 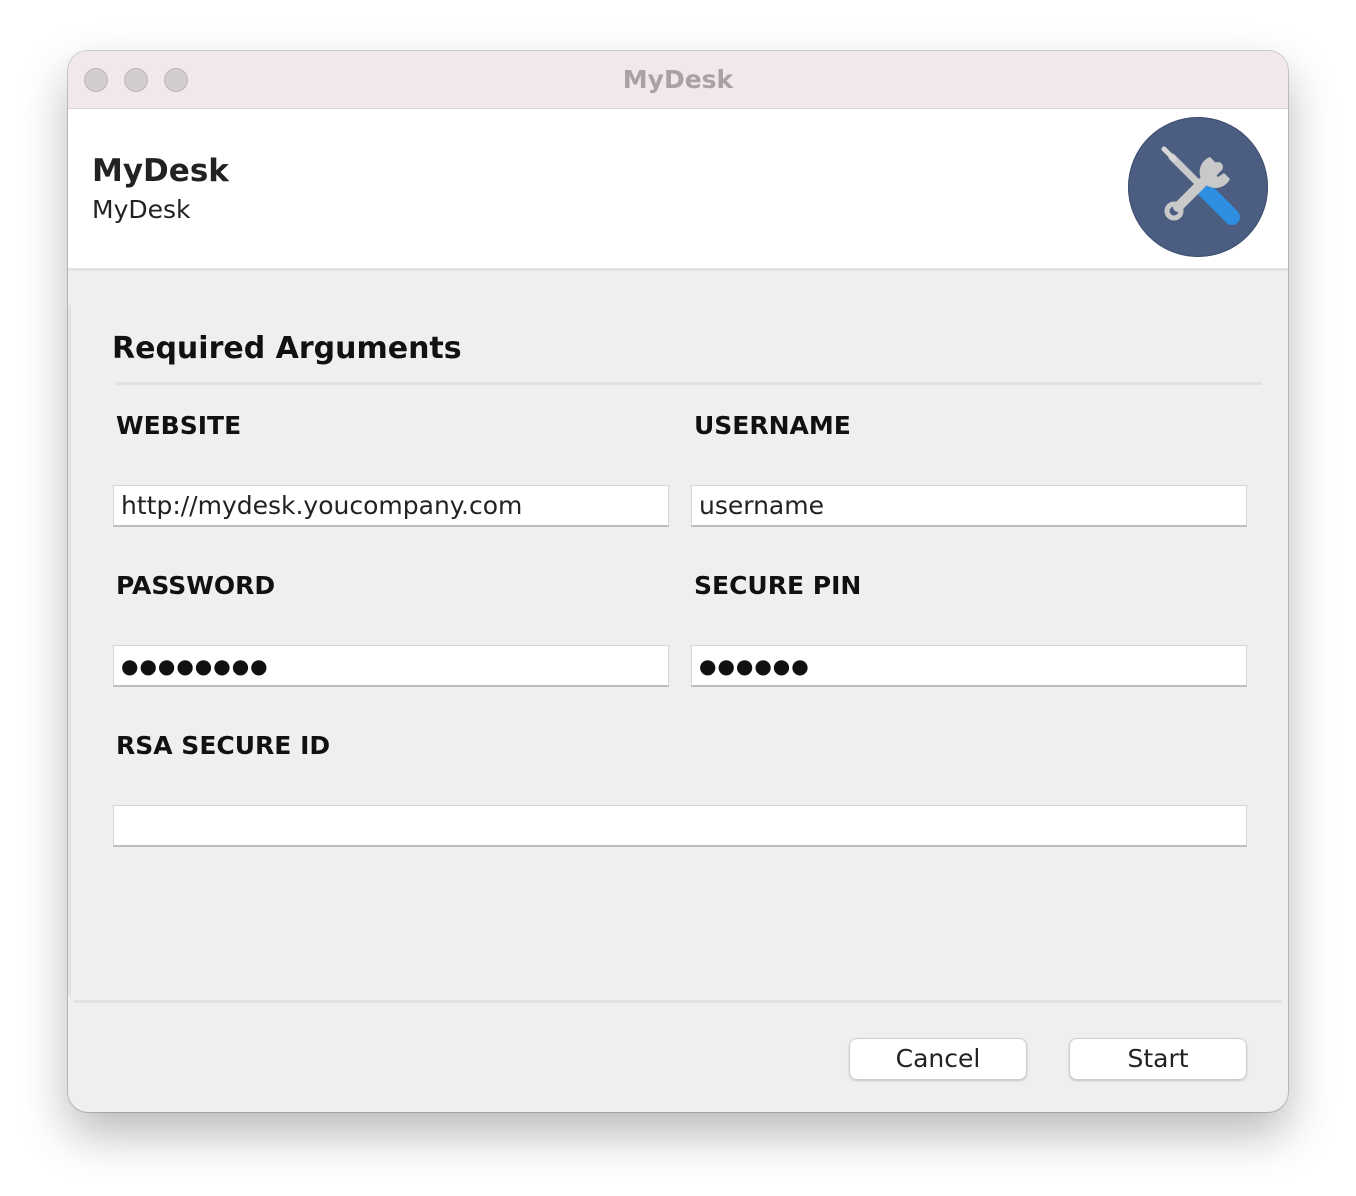 I want to click on secure-pin-field: ●●●●●●, so click(x=969, y=666).